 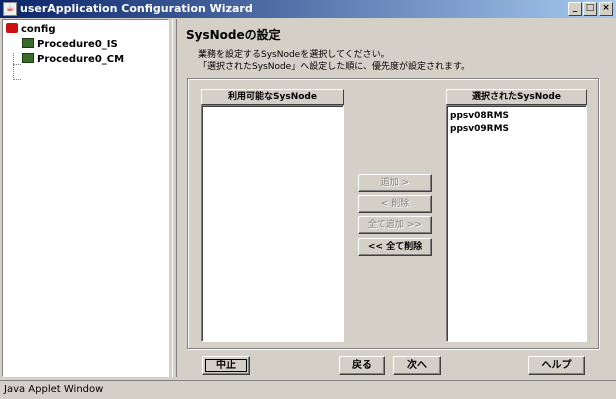 I want to click on window-title: userApplication Configuration Wizard, so click(x=136, y=8).